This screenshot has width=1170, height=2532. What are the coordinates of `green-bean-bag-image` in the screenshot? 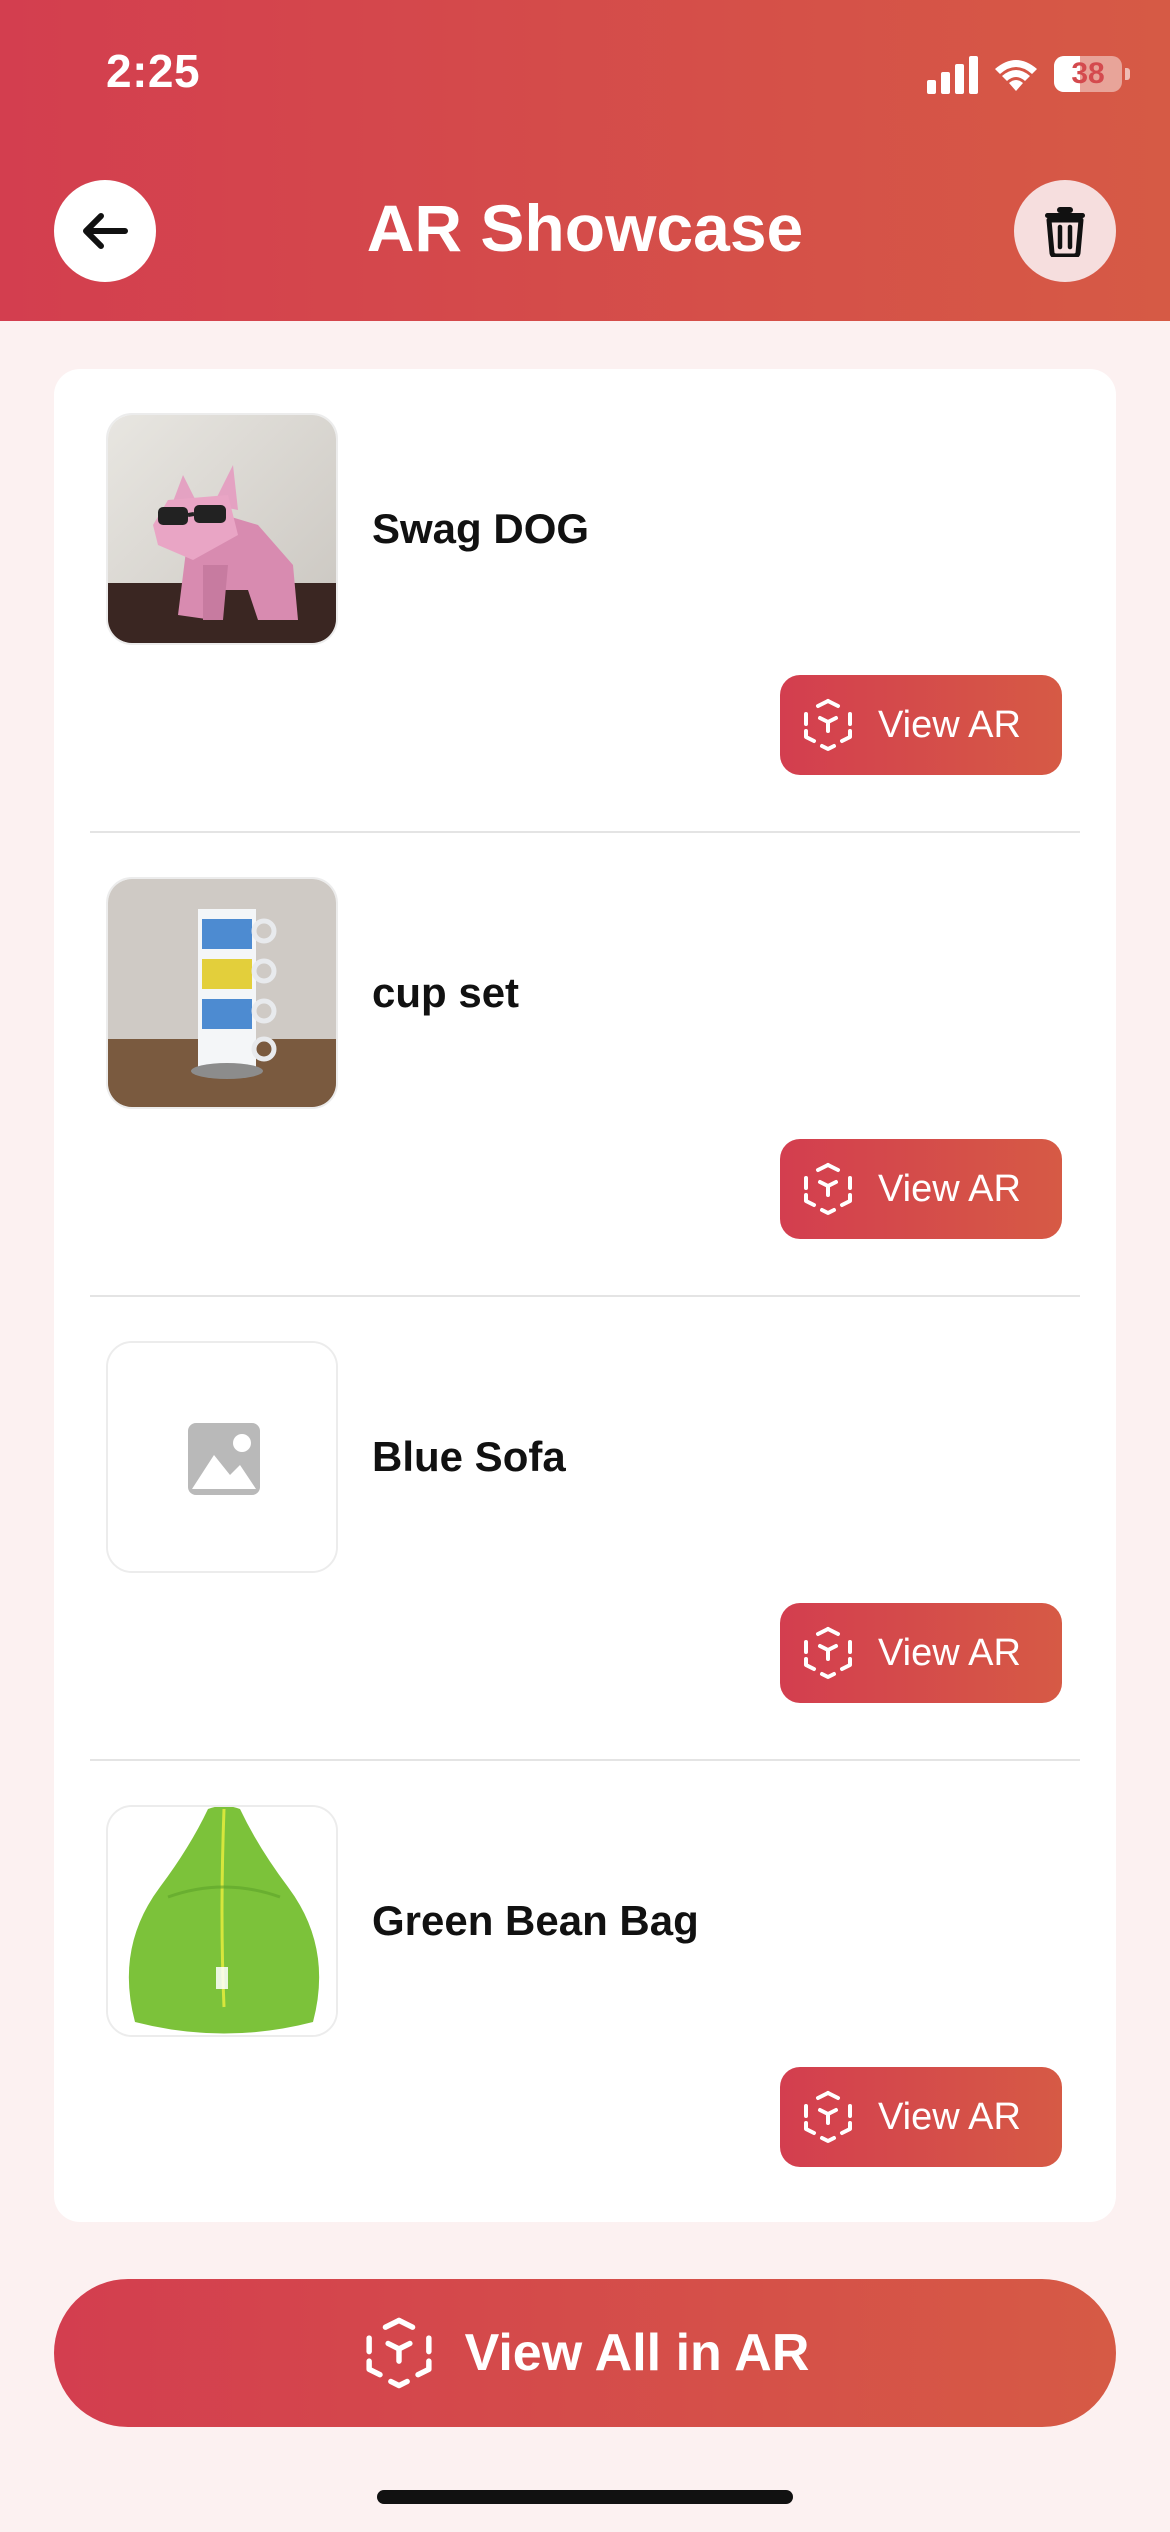 It's located at (222, 1921).